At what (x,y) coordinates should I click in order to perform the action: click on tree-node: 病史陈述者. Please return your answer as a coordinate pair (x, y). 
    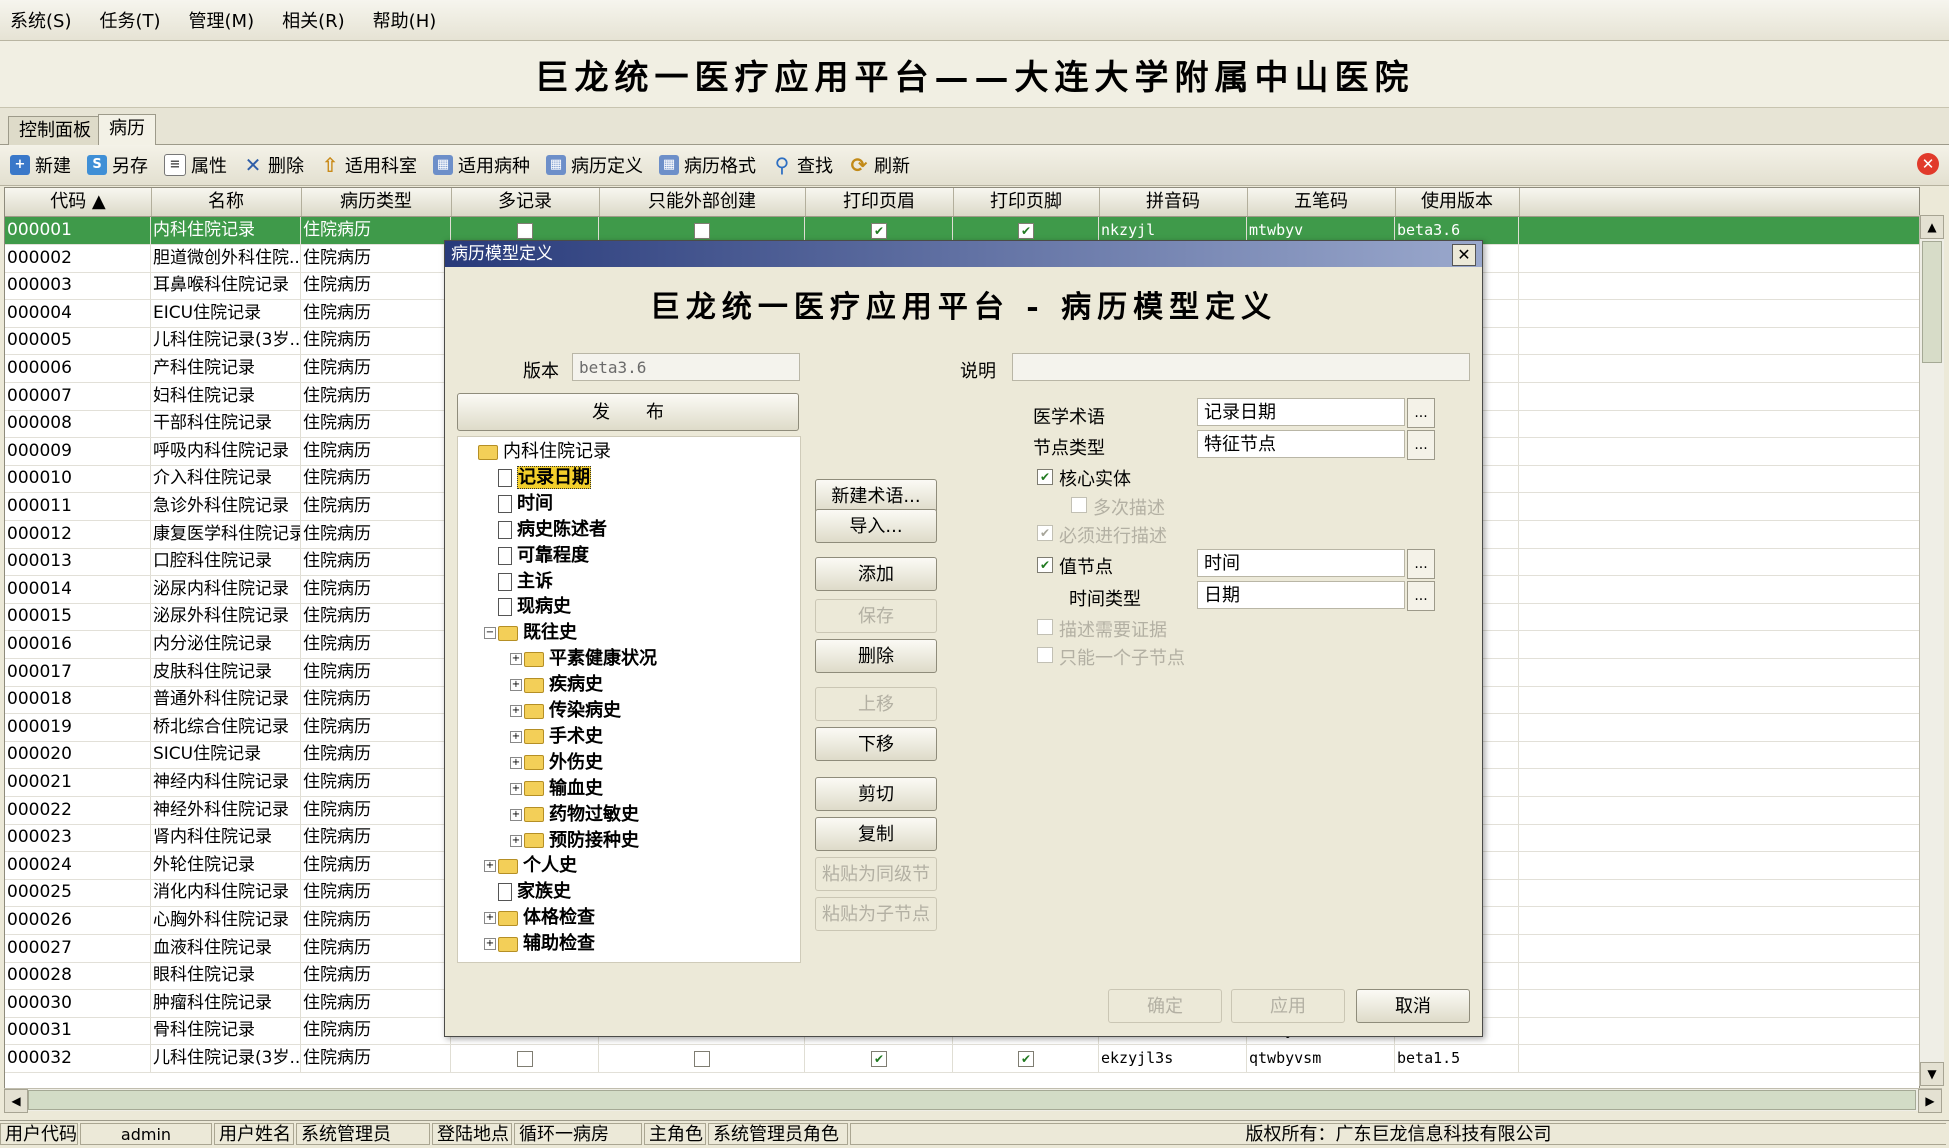
    Looking at the image, I should click on (552, 530).